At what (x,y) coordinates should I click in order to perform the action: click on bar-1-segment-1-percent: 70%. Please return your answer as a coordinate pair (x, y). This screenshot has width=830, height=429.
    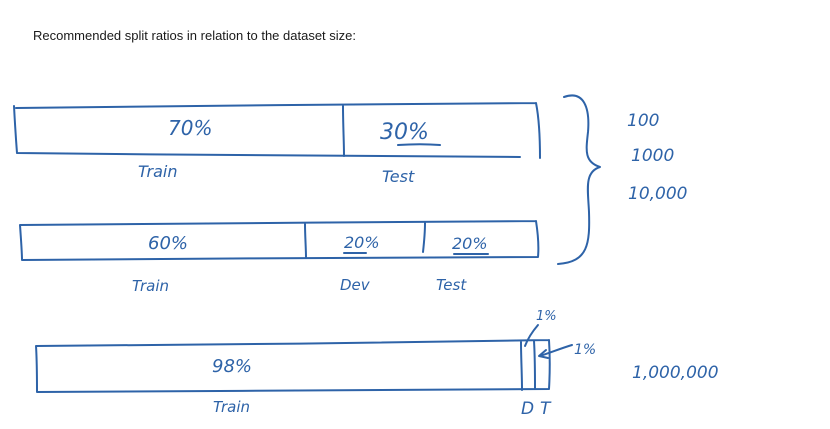
    Looking at the image, I should click on (190, 128).